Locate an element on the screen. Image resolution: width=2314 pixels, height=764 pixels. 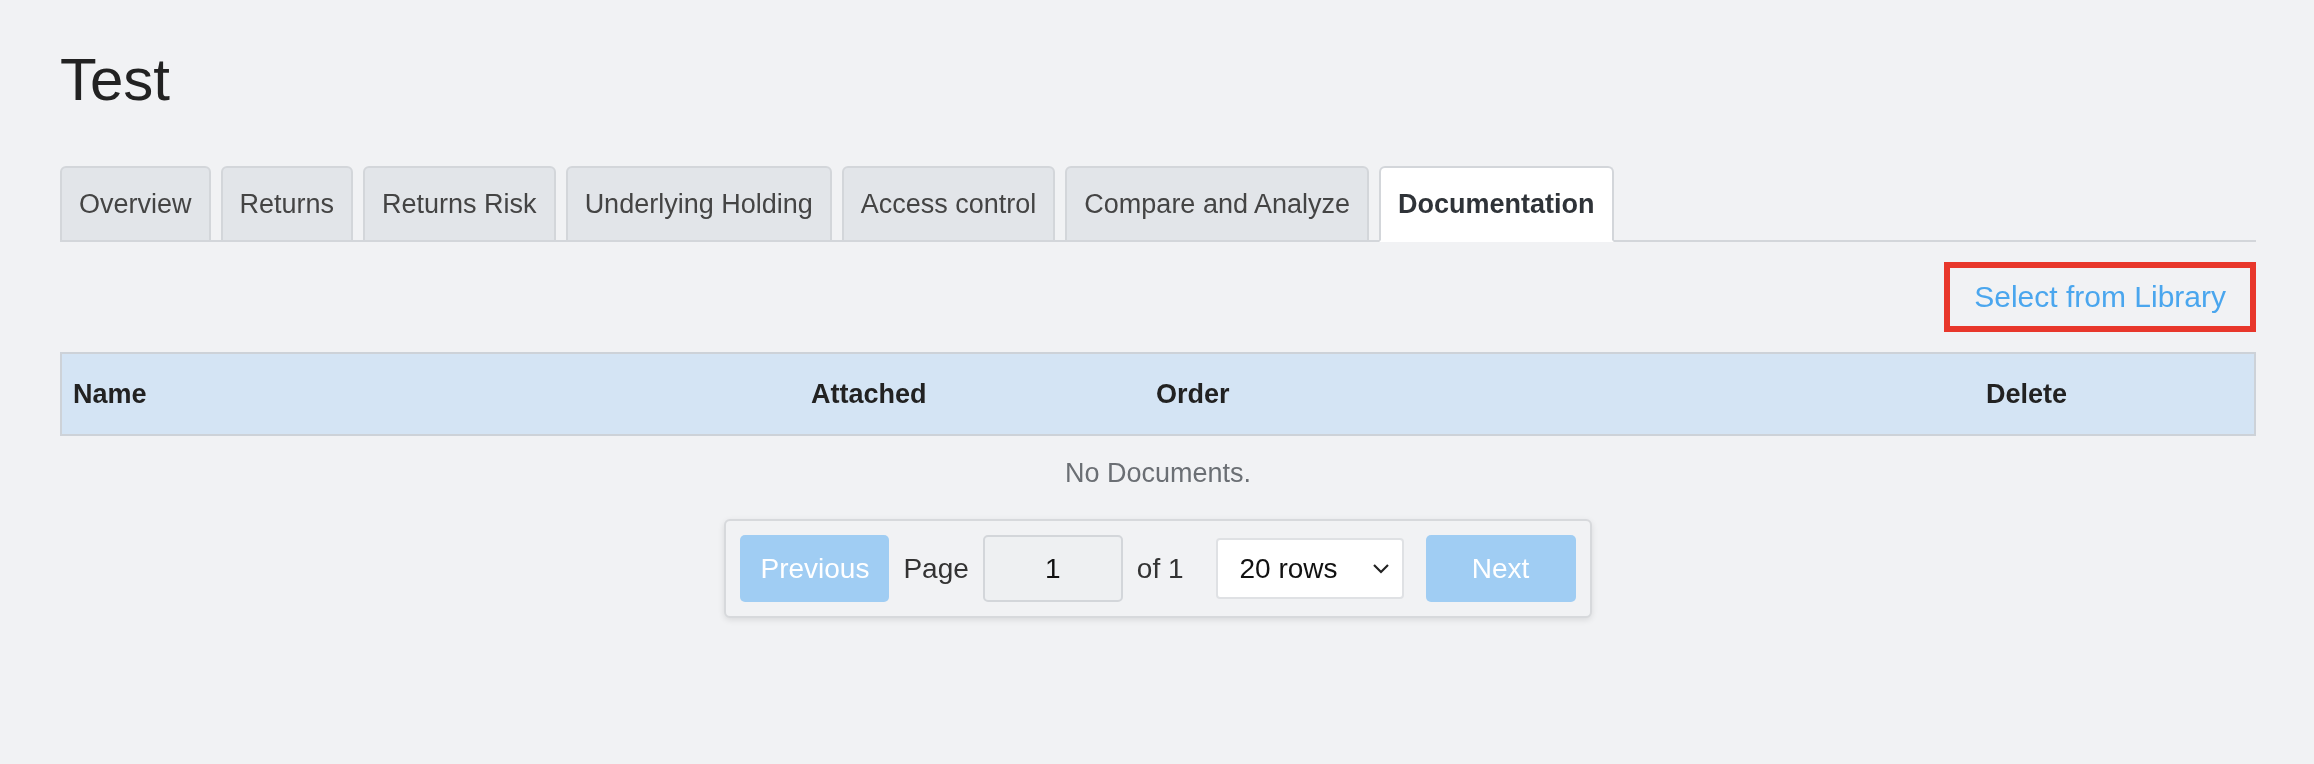
empty-message: No Documents. is located at coordinates (1158, 473).